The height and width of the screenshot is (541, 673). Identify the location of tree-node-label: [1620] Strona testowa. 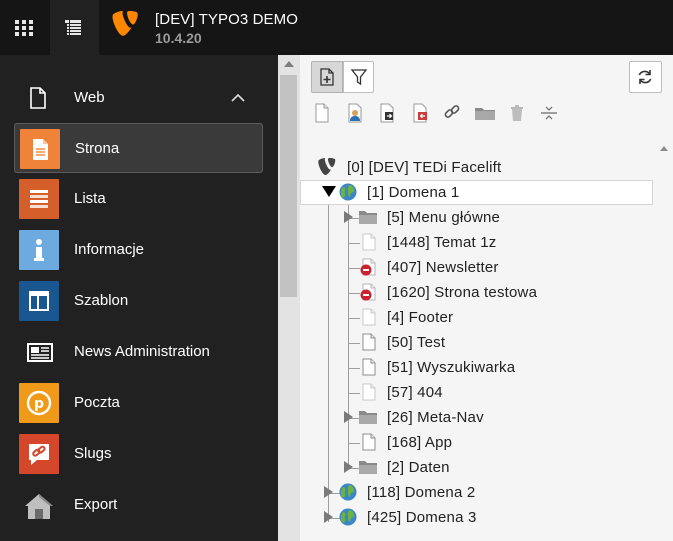
(462, 292).